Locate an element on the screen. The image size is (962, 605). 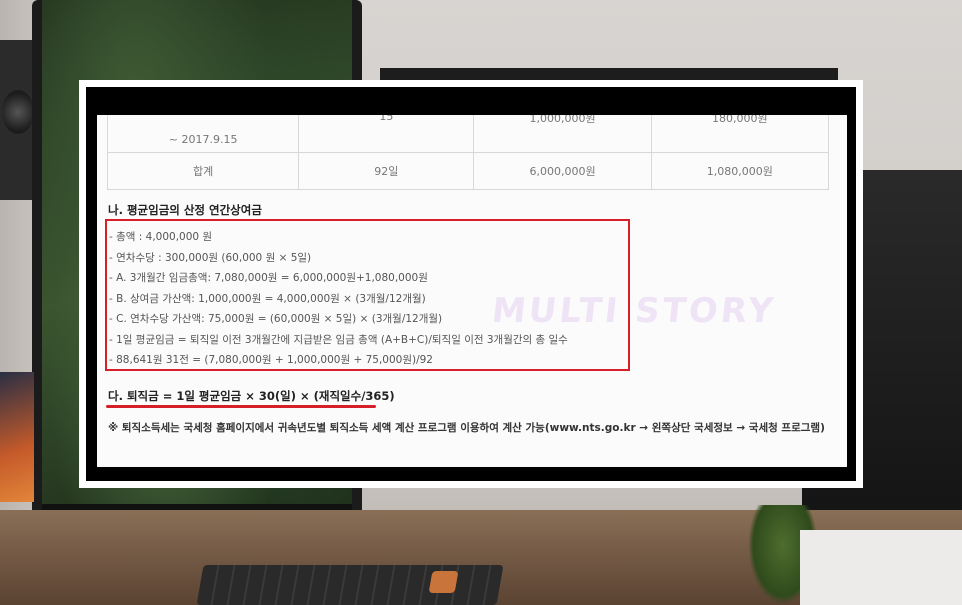
table-row-total: 합계 92일 6,000,000원 1,080,000원 is located at coordinates (468, 171).